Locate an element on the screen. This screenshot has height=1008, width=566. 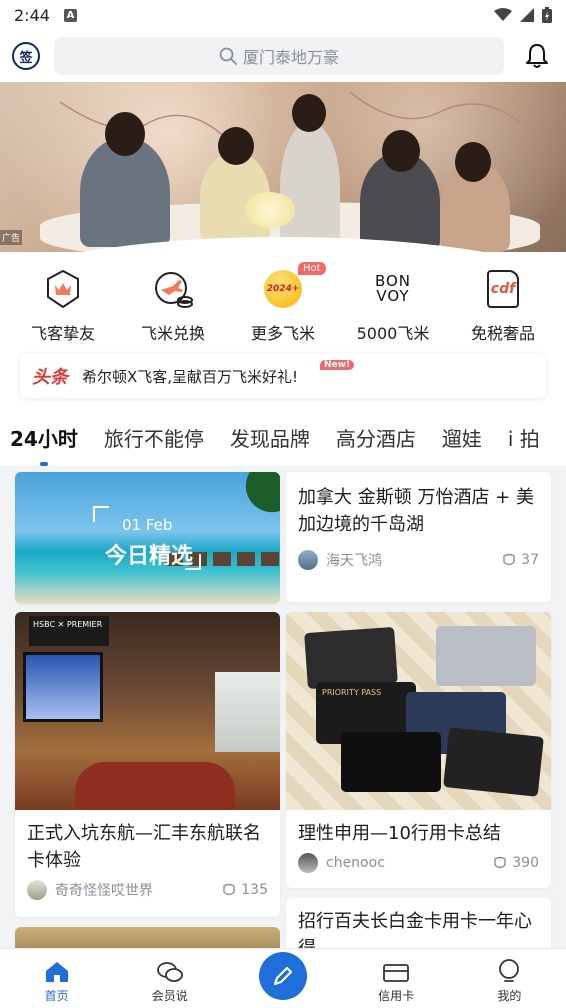
status-icons is located at coordinates (523, 15).